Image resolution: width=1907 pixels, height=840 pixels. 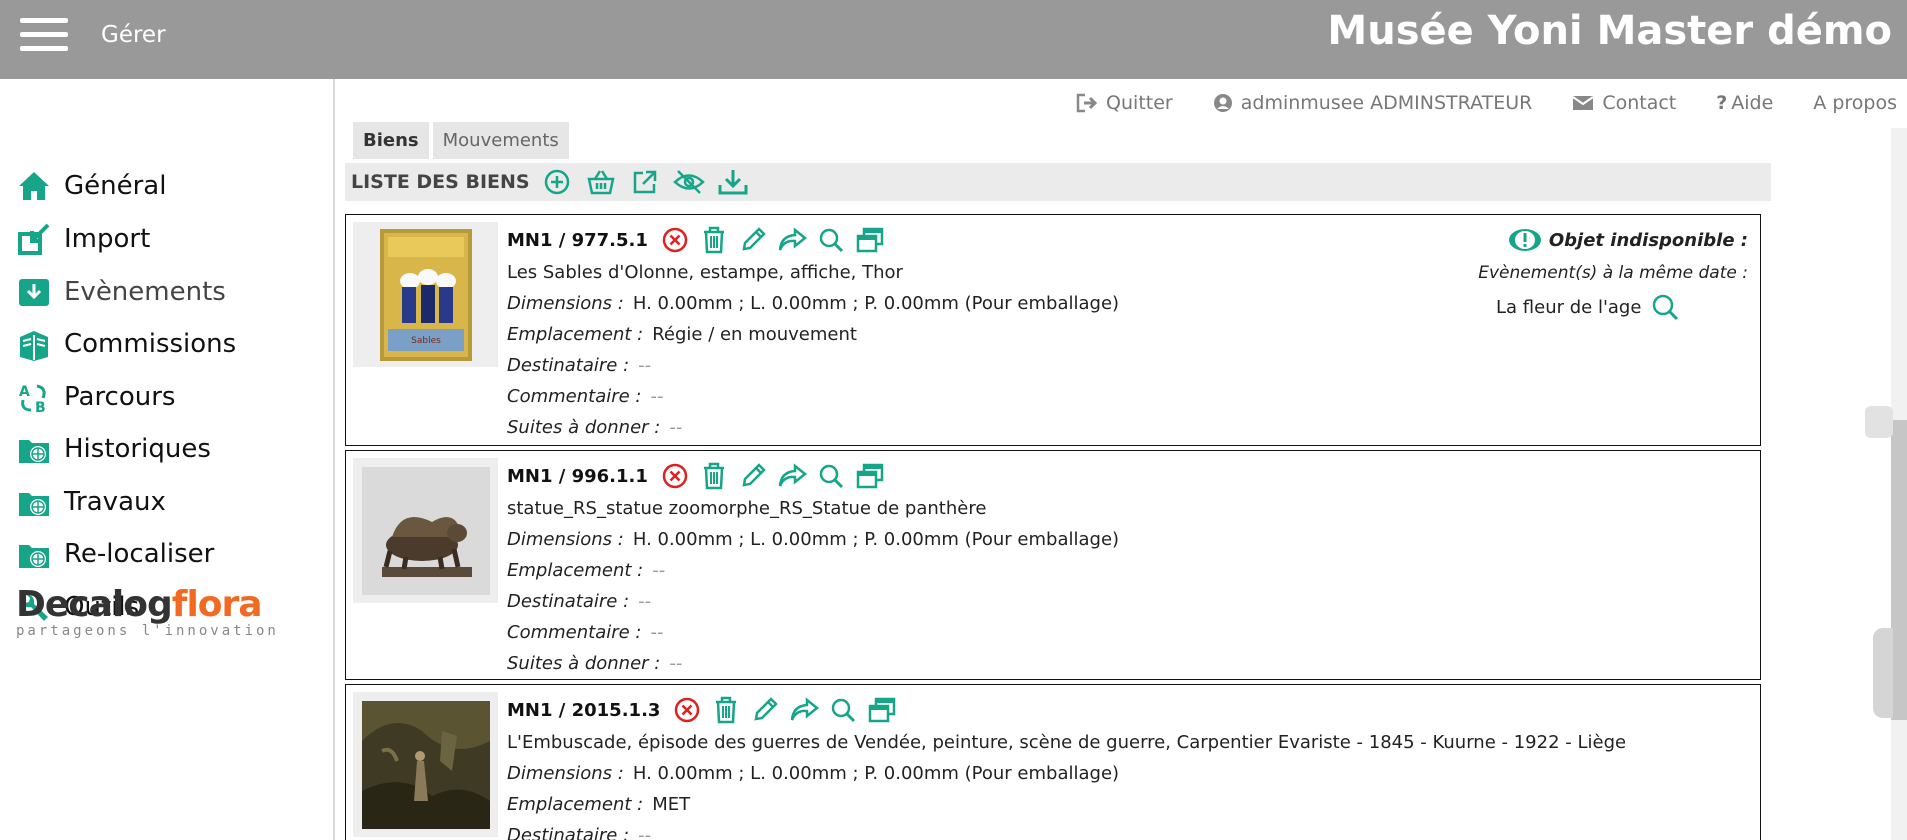 I want to click on item-thumbnail: Sables, so click(x=425, y=294).